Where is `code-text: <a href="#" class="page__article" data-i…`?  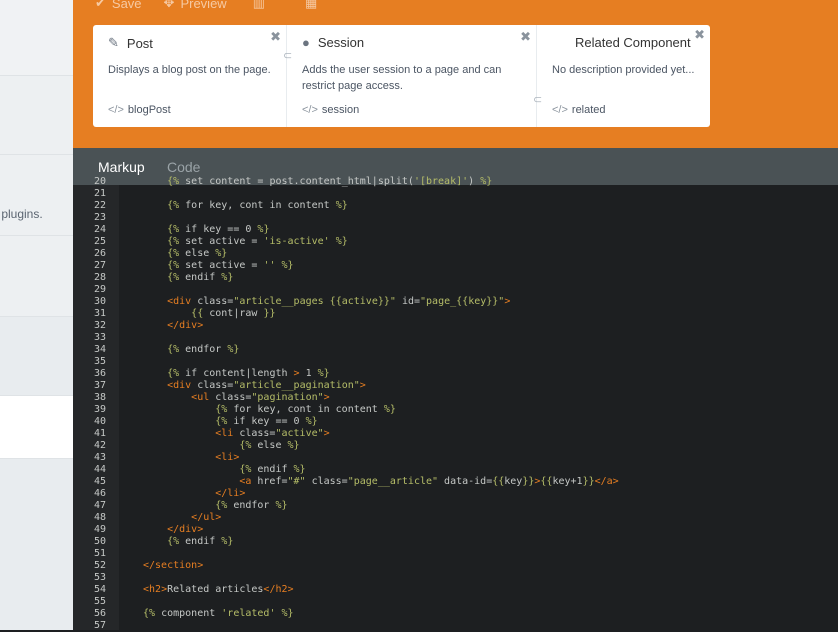 code-text: <a href="#" class="page__article" data-i… is located at coordinates (429, 481).